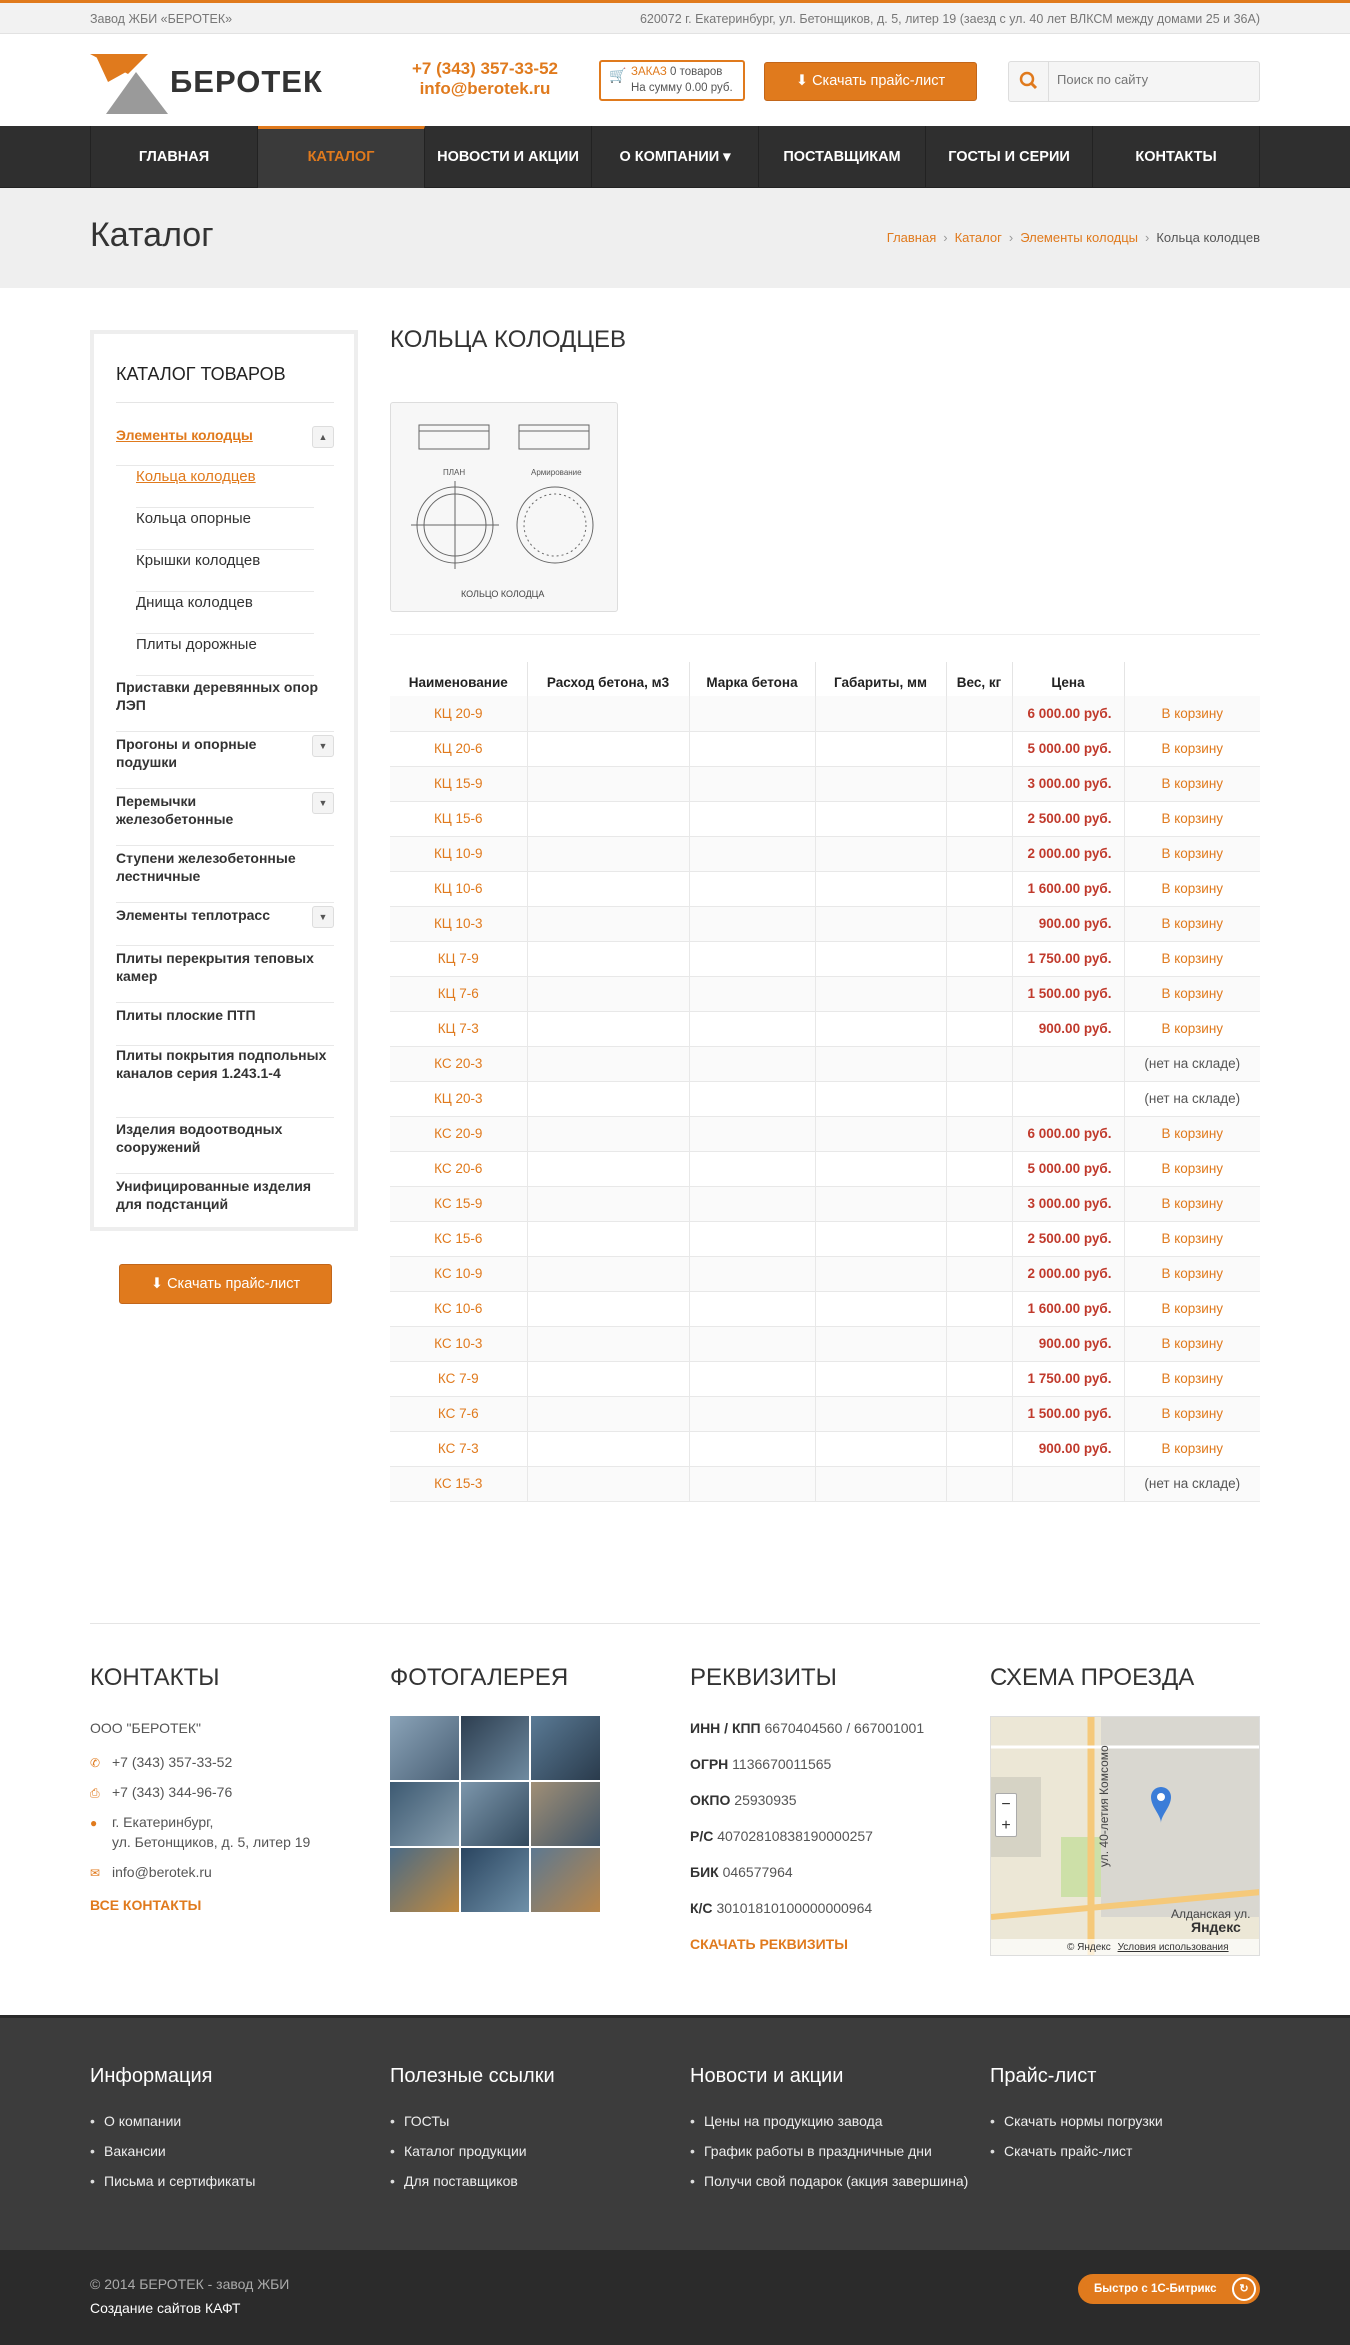  Describe the element at coordinates (174, 157) in the screenshot. I see `nav-home: Главная` at that location.